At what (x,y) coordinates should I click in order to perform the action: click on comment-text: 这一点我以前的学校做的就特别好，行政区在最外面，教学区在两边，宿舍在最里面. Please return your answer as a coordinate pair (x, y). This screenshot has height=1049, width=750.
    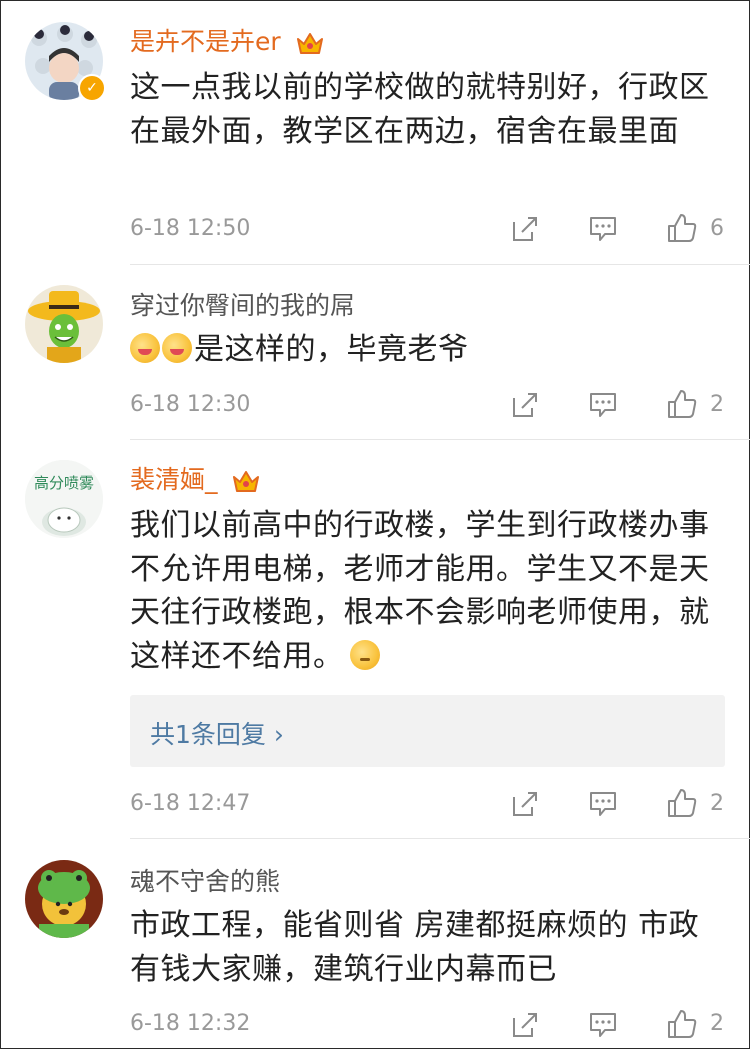
    Looking at the image, I should click on (420, 109).